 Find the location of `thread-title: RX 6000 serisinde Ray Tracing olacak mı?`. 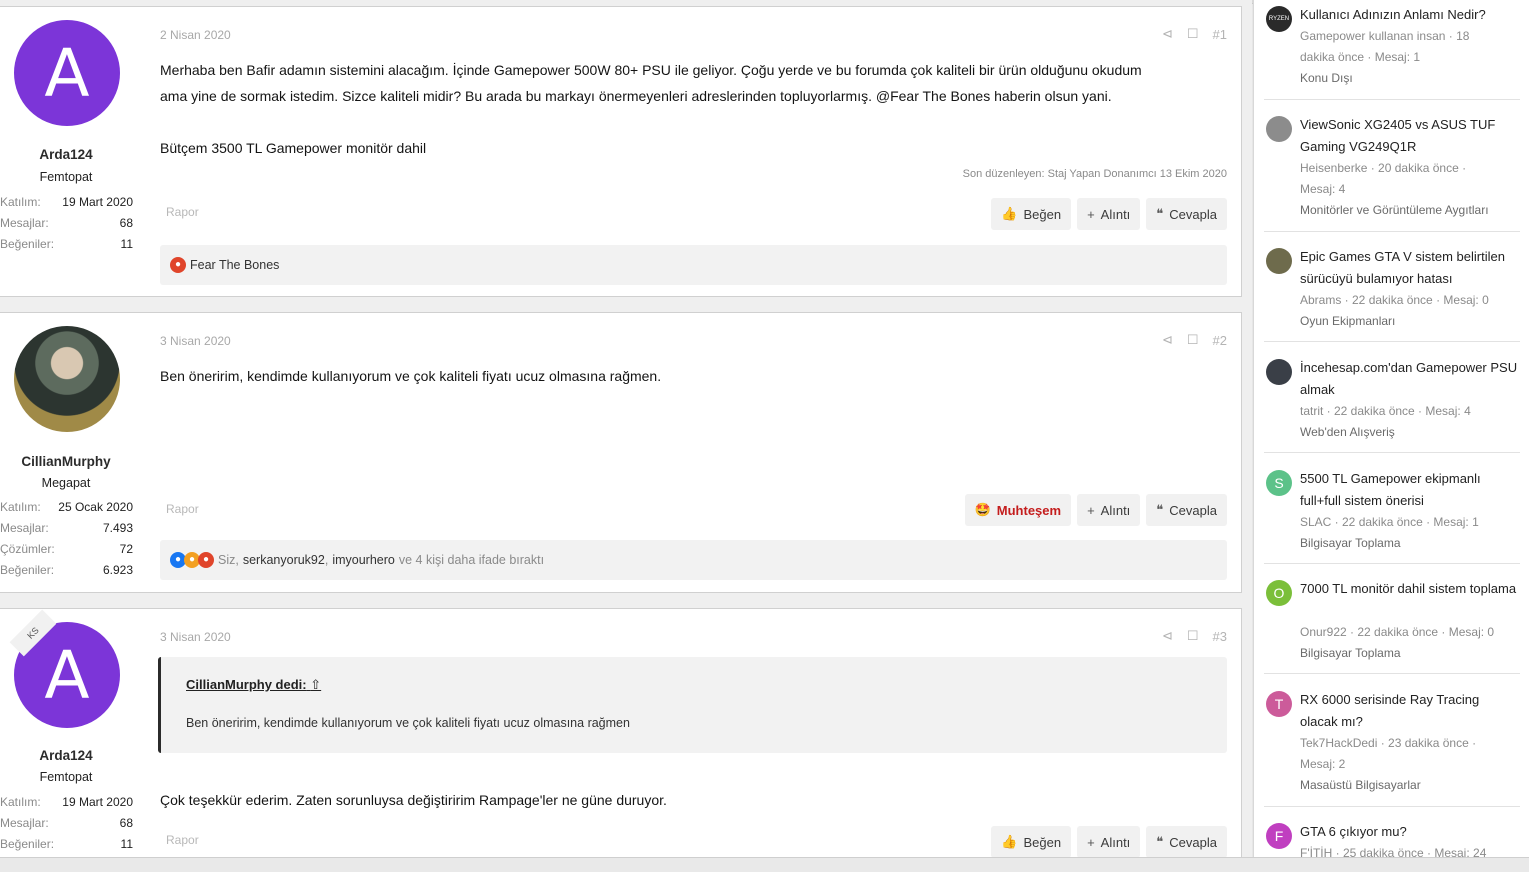

thread-title: RX 6000 serisinde Ray Tracing olacak mı? is located at coordinates (1410, 711).